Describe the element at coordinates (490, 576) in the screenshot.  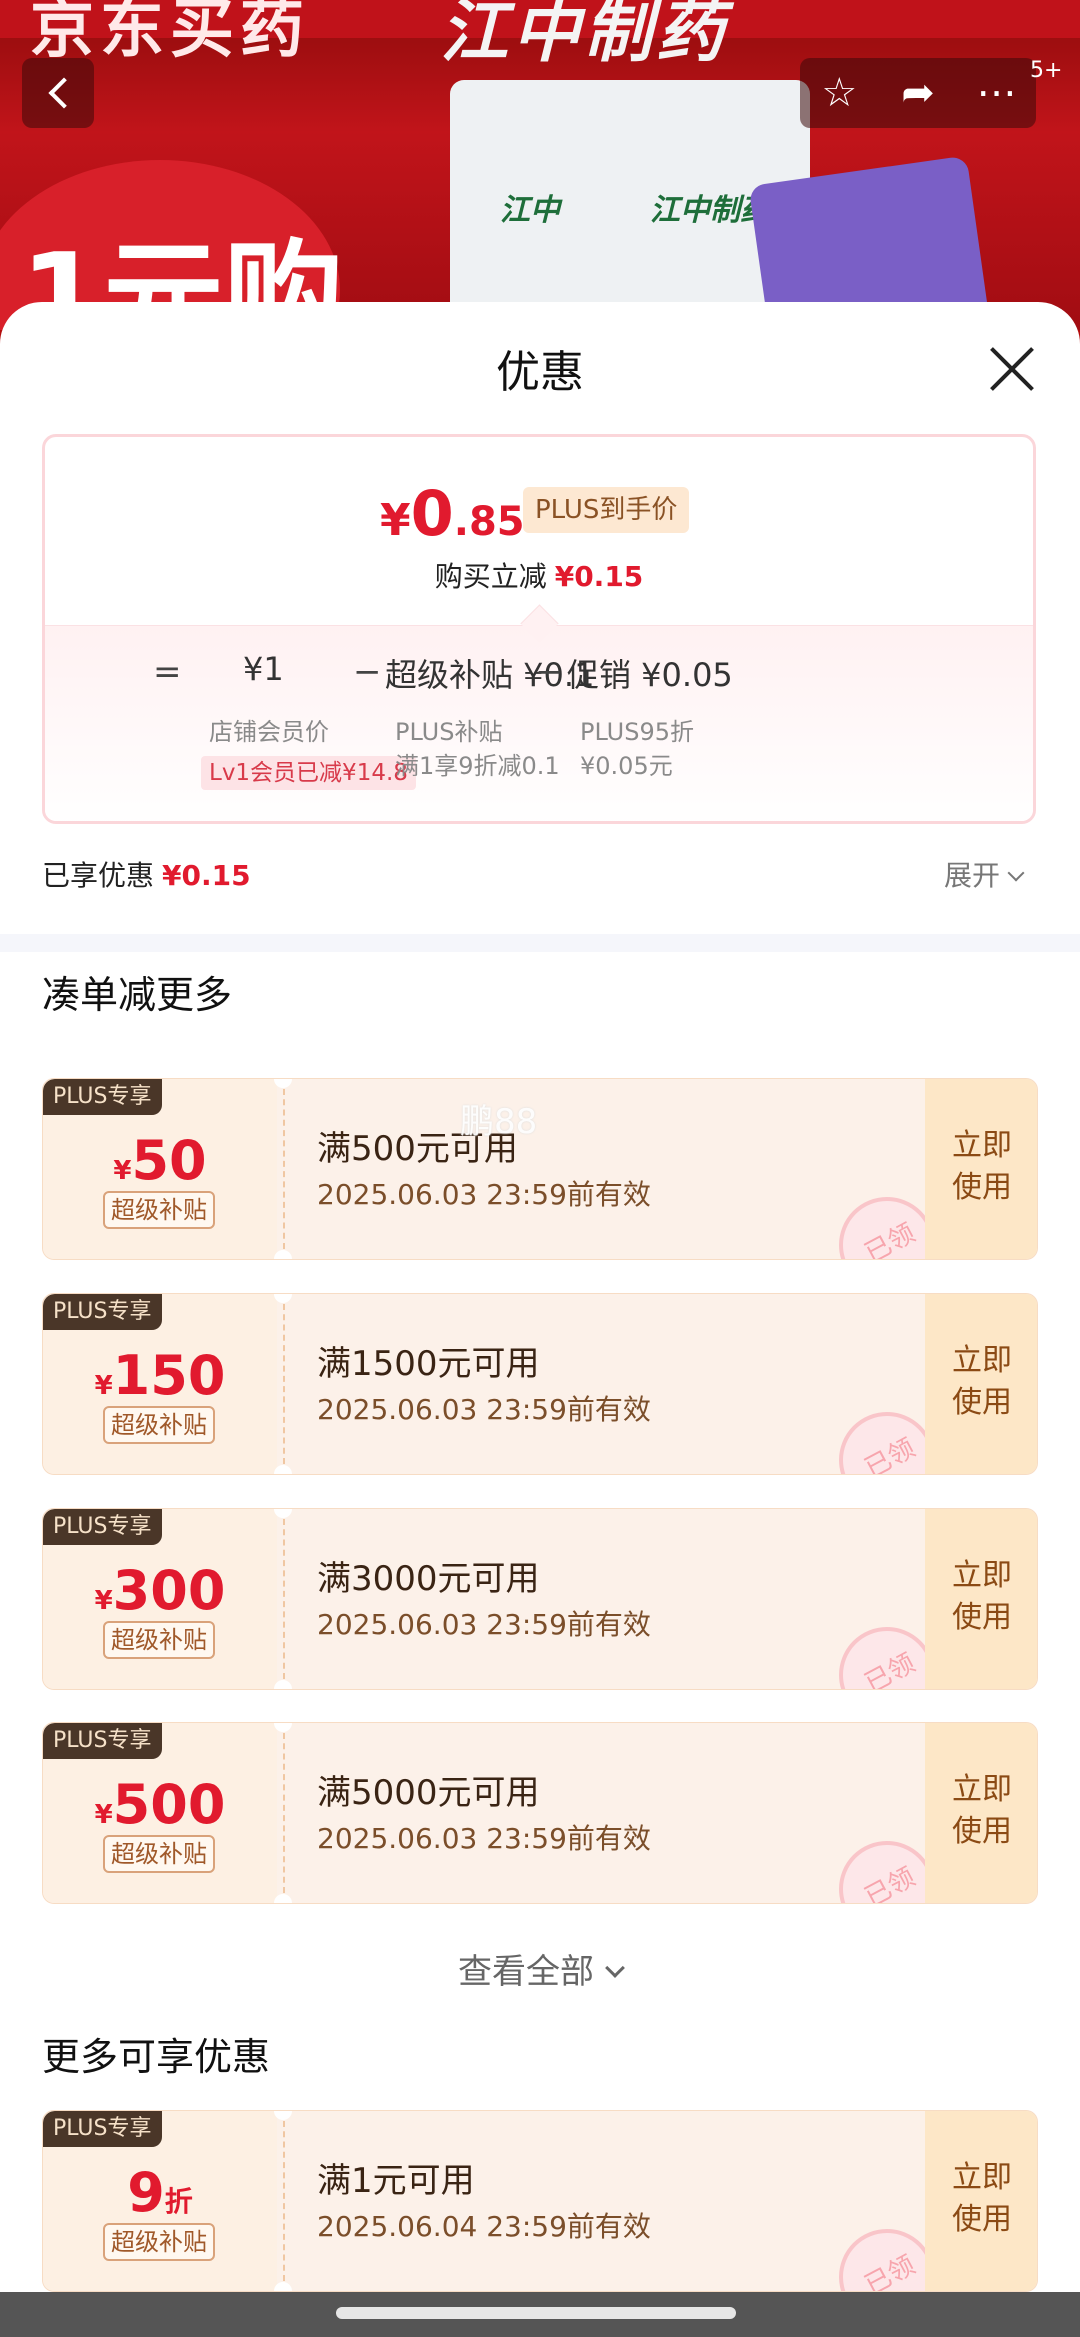
I see `instant-label: 购买立减` at that location.